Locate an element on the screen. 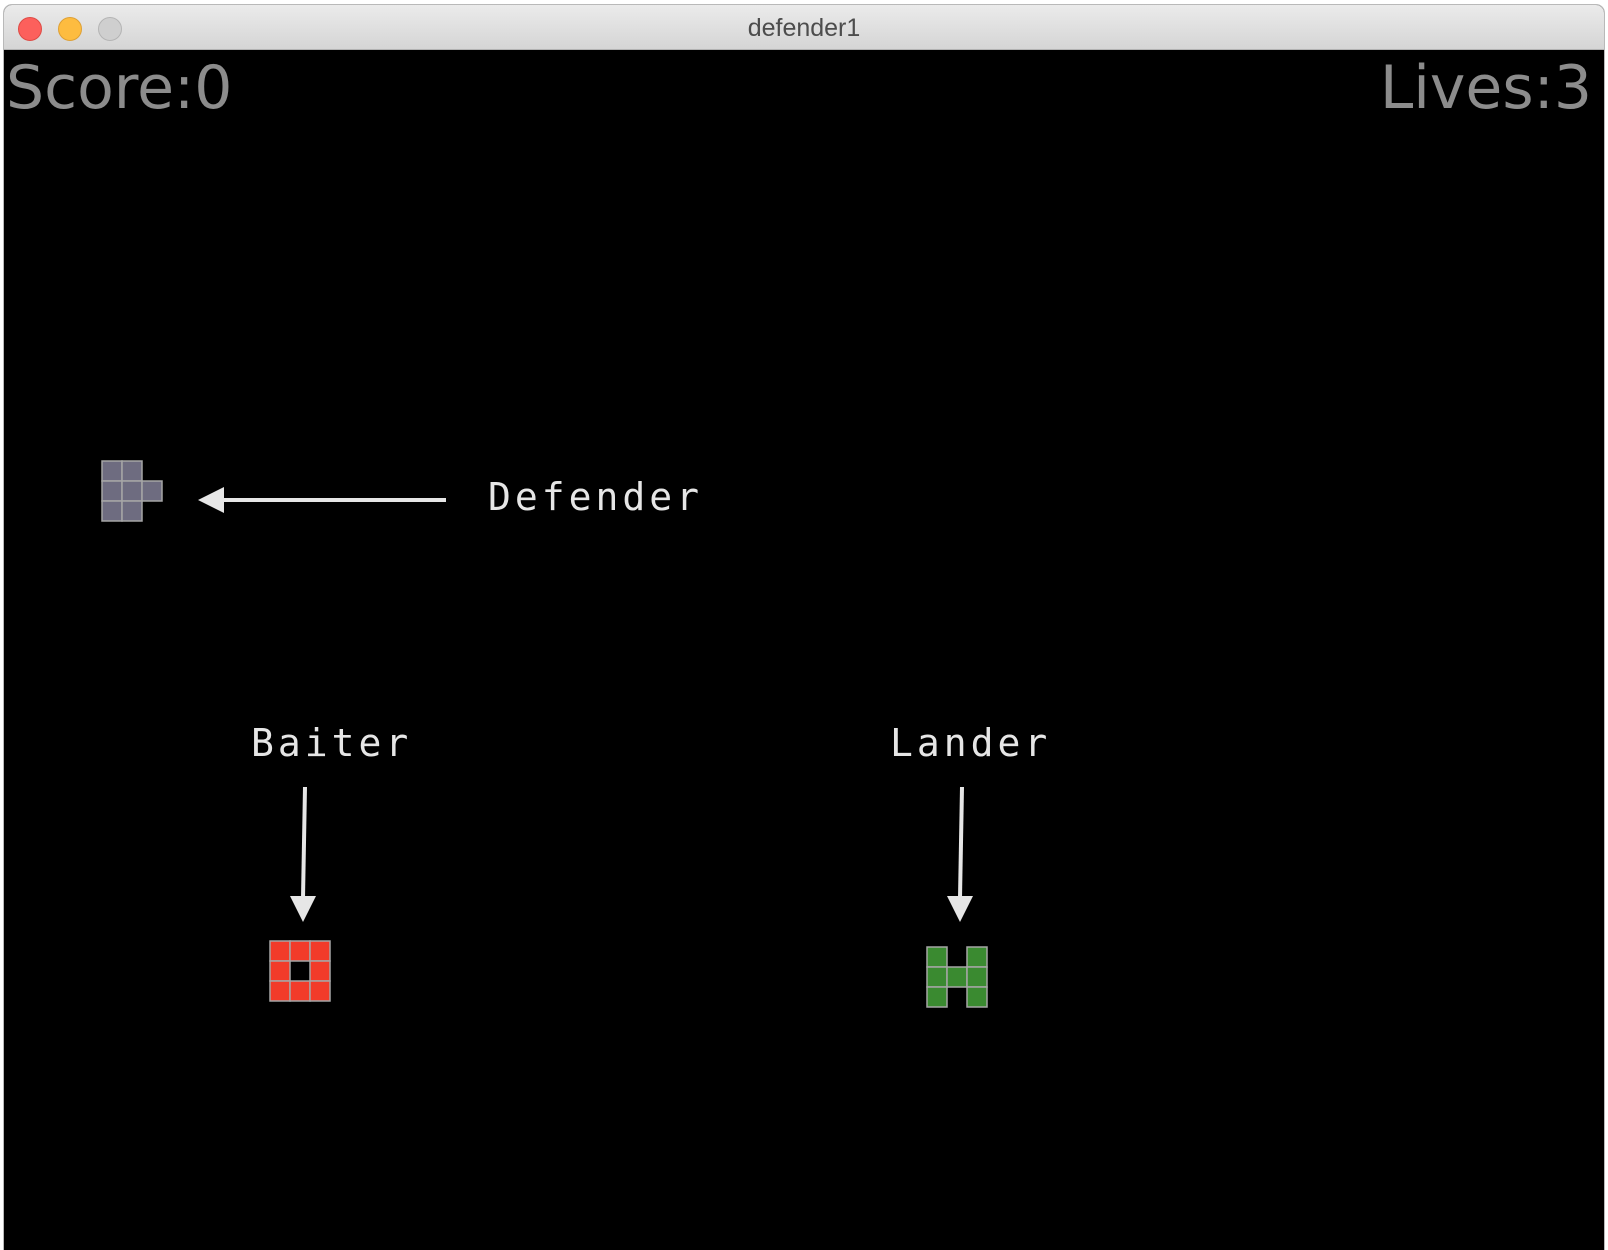 The width and height of the screenshot is (1608, 1250). baiter-label: Baiter is located at coordinates (332, 743).